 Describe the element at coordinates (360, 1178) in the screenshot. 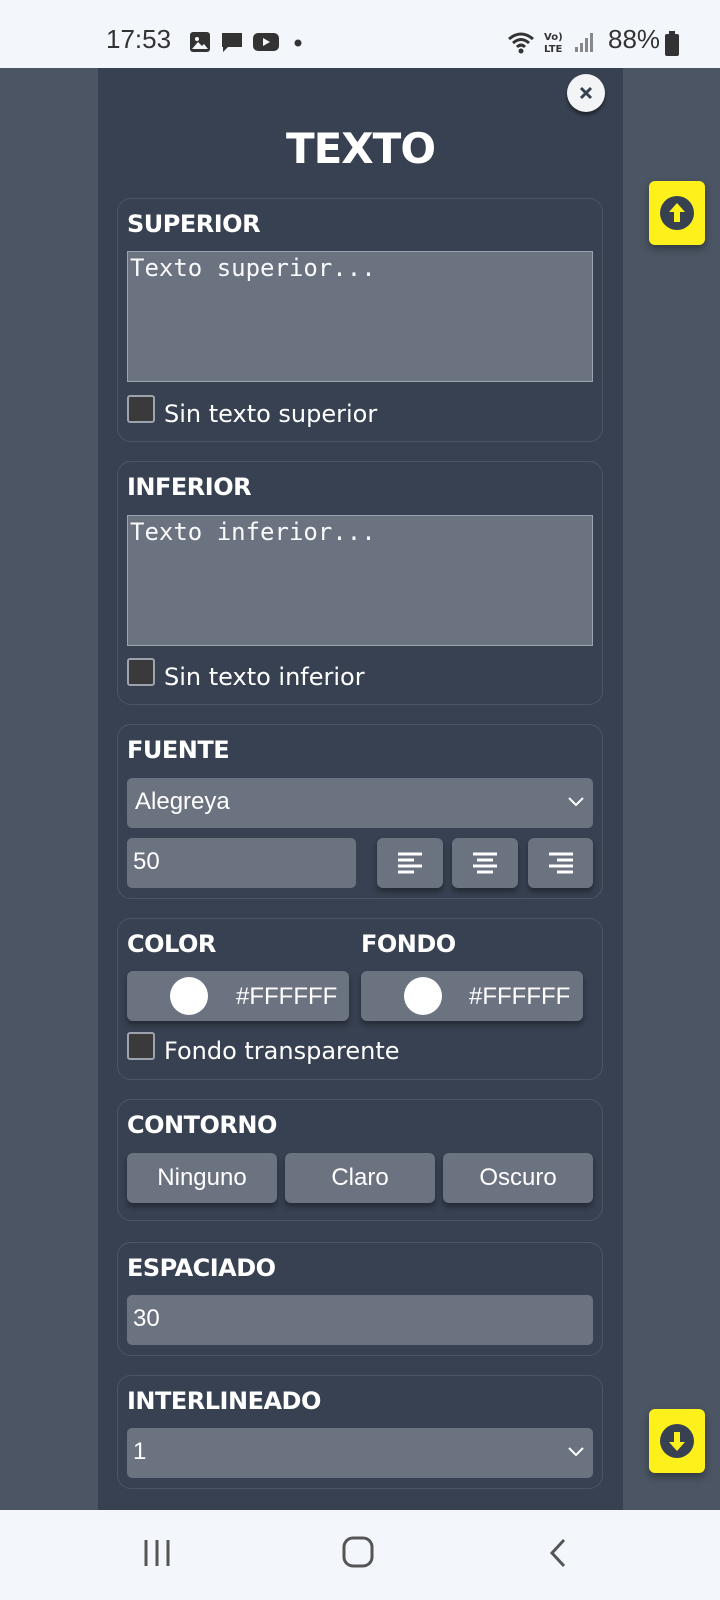

I see `outline-light-button: Claro` at that location.